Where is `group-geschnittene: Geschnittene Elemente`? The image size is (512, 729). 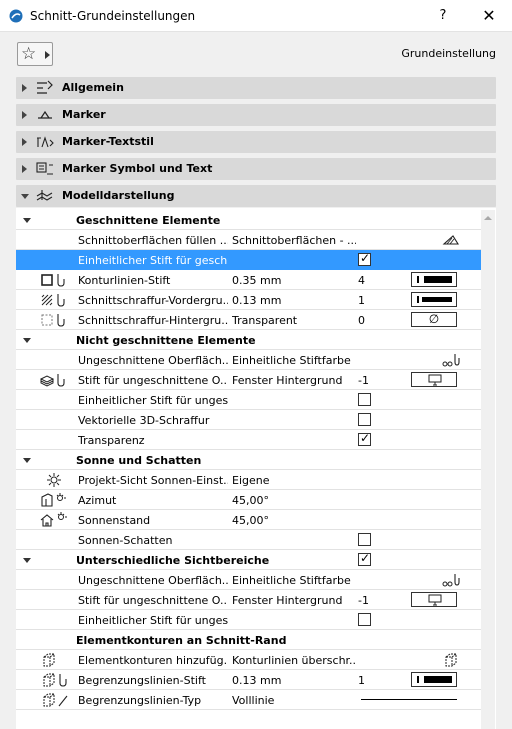 group-geschnittene: Geschnittene Elemente is located at coordinates (248, 220).